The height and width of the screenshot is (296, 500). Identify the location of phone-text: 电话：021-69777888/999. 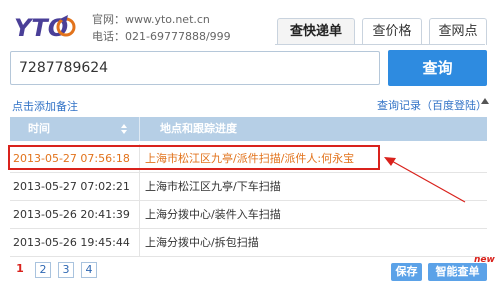
(161, 36).